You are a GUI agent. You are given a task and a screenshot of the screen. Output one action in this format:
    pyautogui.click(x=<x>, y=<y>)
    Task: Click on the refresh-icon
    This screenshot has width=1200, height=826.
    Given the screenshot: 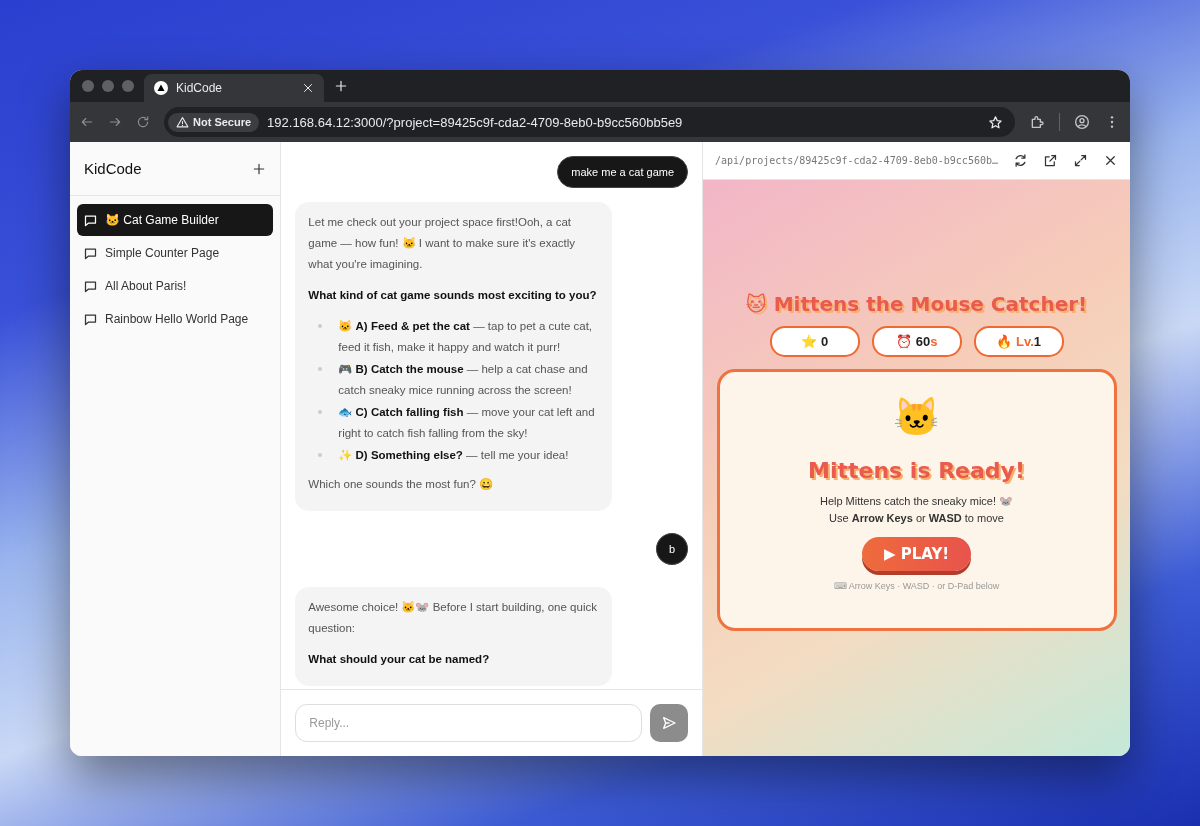 What is the action you would take?
    pyautogui.click(x=1020, y=160)
    